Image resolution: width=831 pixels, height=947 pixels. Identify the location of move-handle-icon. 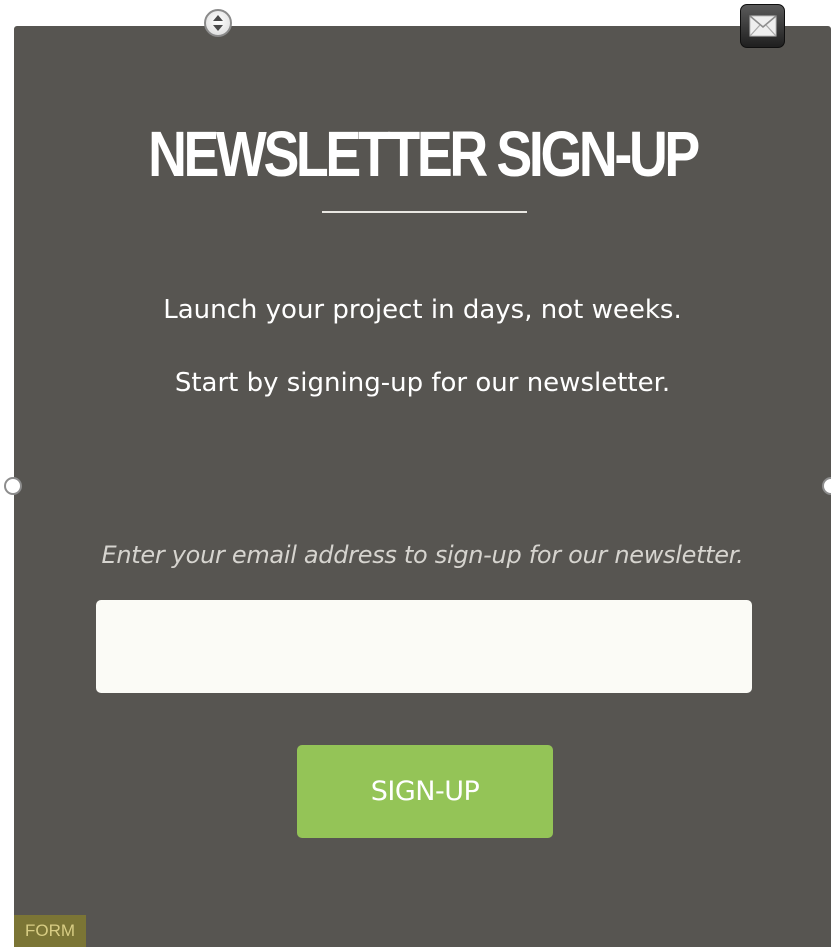
(218, 23).